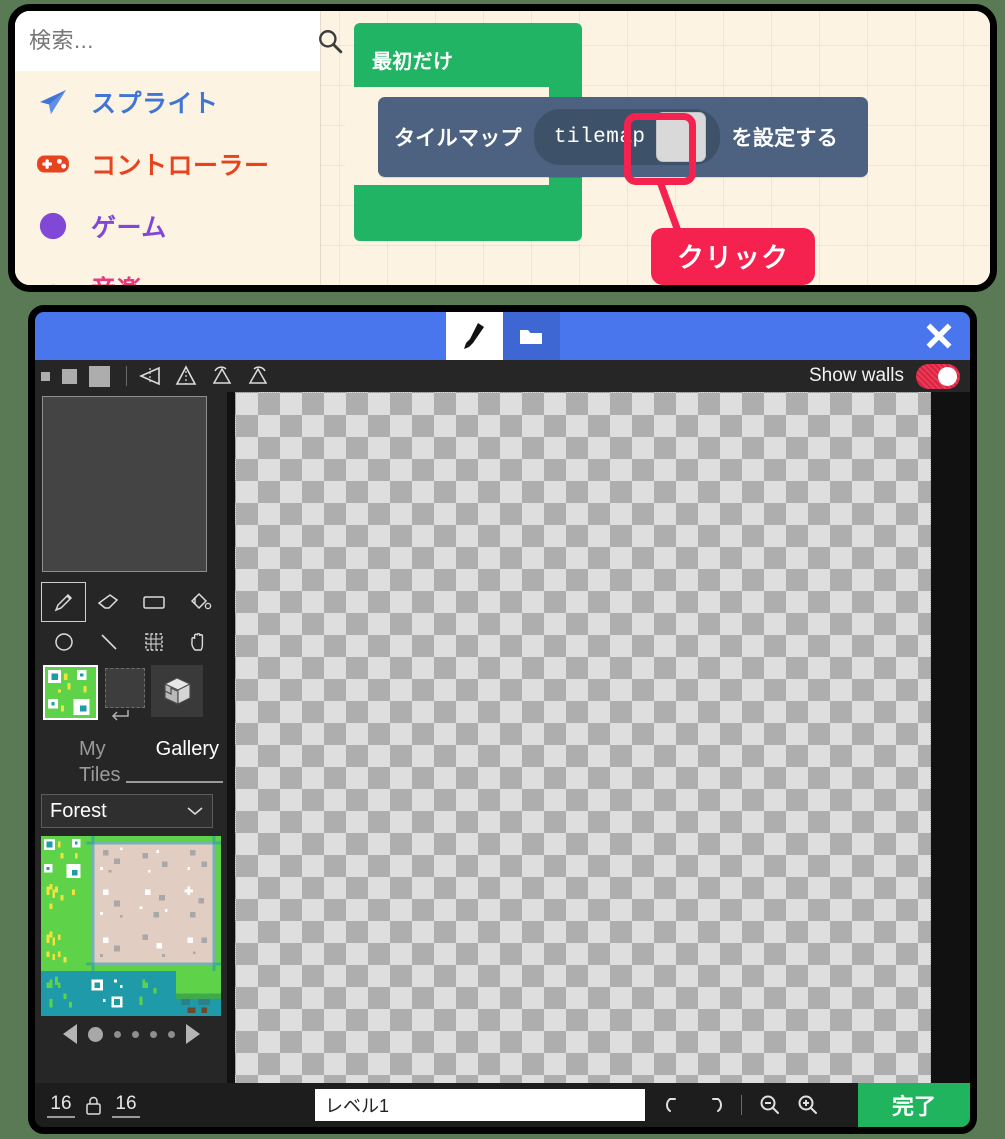  I want to click on gallery-tab-underline, so click(174, 782).